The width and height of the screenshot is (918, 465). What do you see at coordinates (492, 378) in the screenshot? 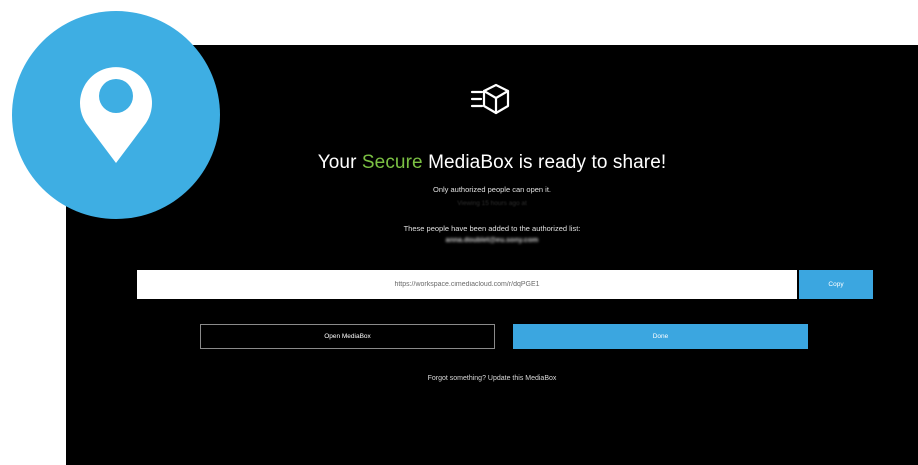
I see `update-mediabox-link: Forgot something? Update this MediaBox` at bounding box center [492, 378].